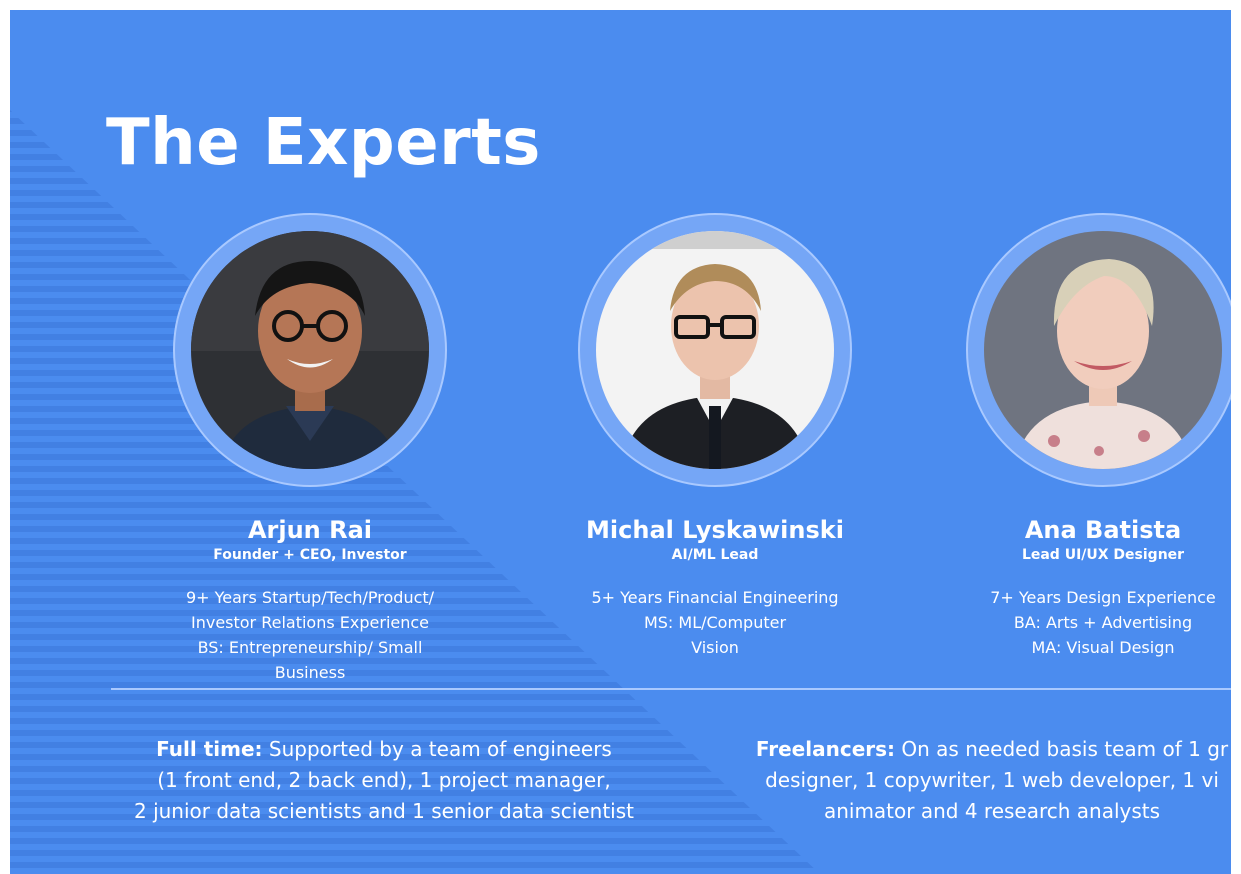 This screenshot has height=874, width=1241. I want to click on freelancers-label: Freelancers:, so click(825, 749).